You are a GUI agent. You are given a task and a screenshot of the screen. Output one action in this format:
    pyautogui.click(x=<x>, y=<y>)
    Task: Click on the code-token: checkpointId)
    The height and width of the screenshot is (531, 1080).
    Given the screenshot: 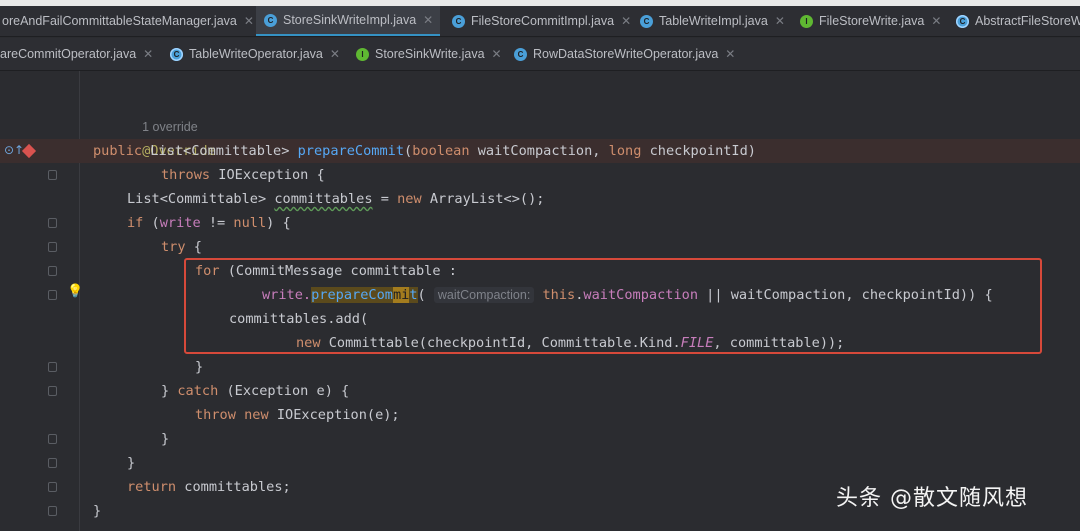 What is the action you would take?
    pyautogui.click(x=698, y=151)
    